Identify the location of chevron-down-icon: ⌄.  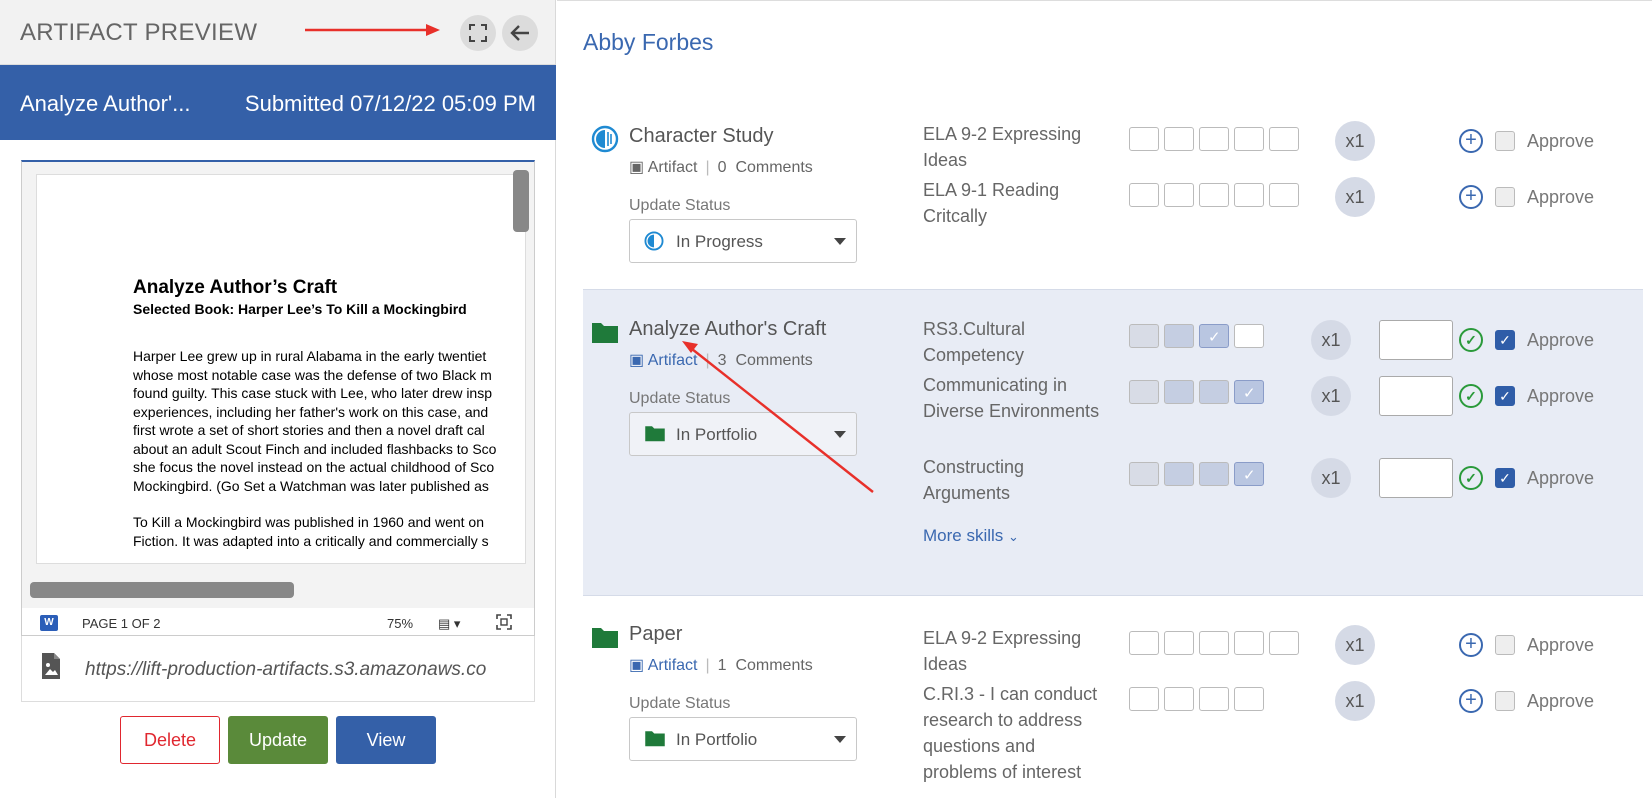
(1013, 536).